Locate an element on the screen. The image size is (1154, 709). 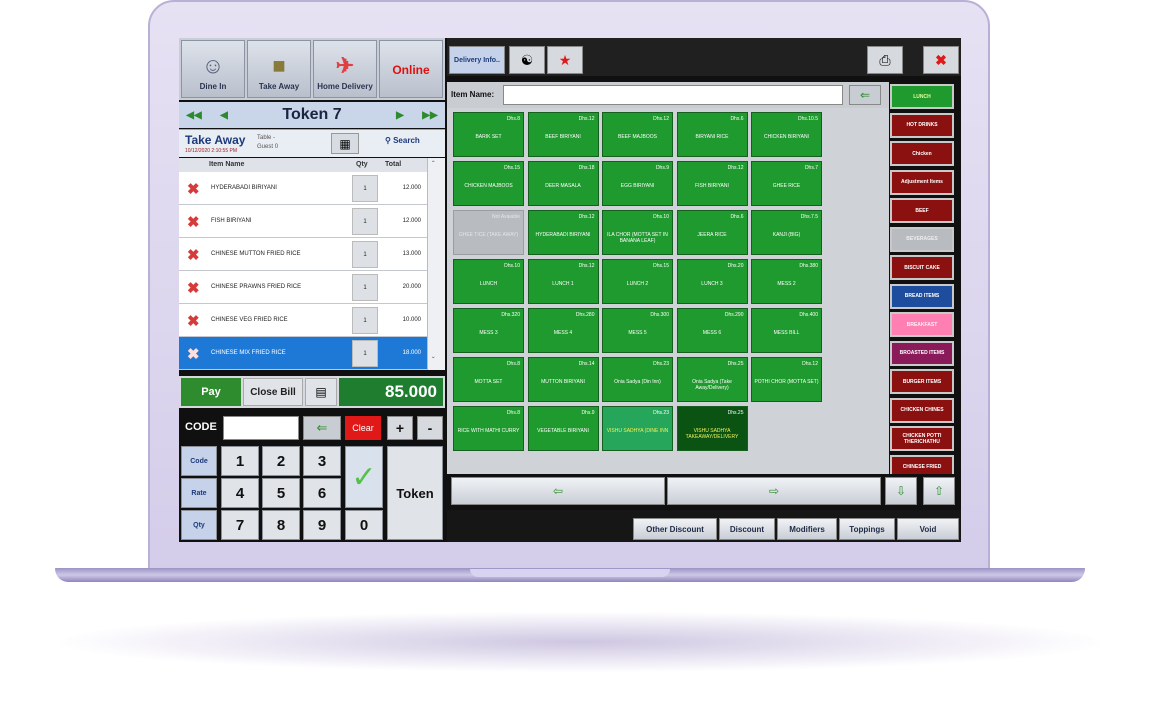
menu-item-tile: Dhs.6 BIRYANI RICE is located at coordinates (712, 134).